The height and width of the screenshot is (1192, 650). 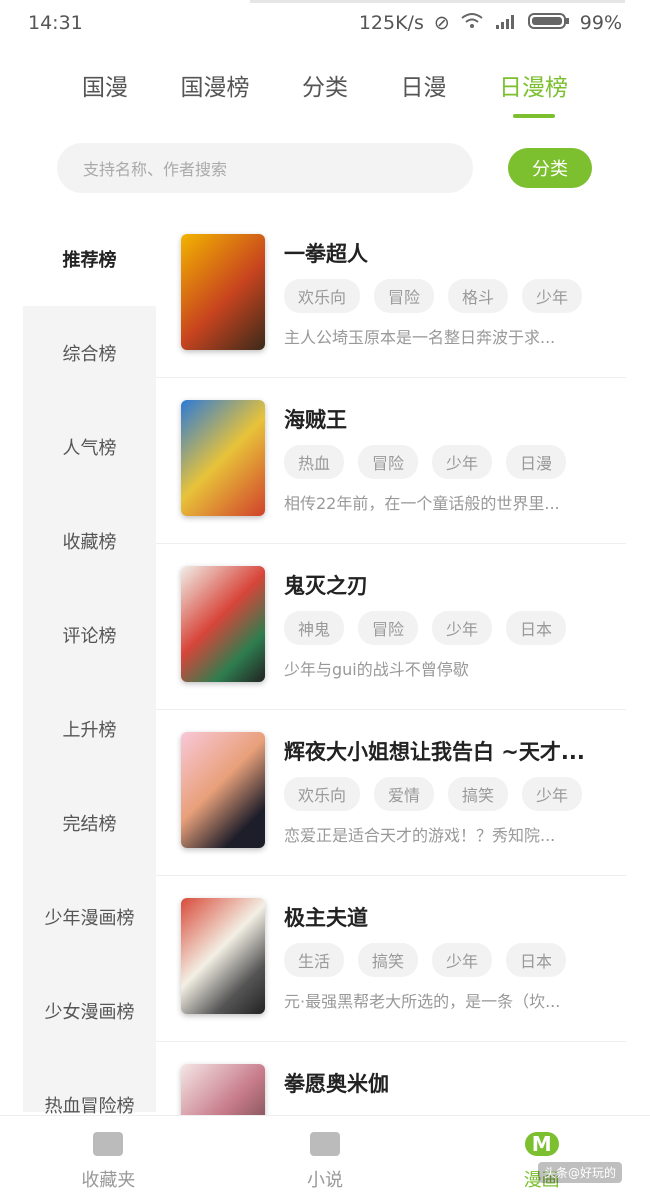 What do you see at coordinates (89, 259) in the screenshot?
I see `sidebar-item-recommend: 推荐榜` at bounding box center [89, 259].